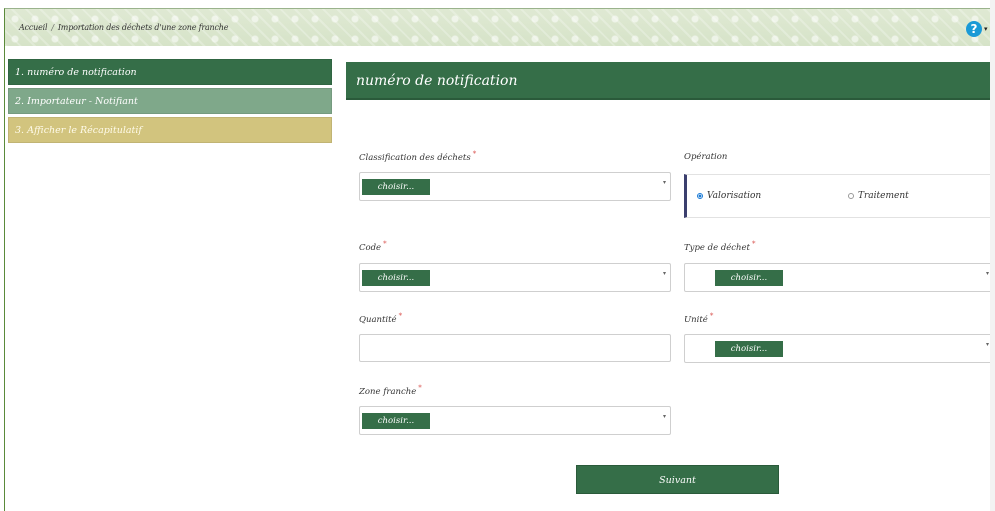  I want to click on unit-label: Unité *, so click(698, 318).